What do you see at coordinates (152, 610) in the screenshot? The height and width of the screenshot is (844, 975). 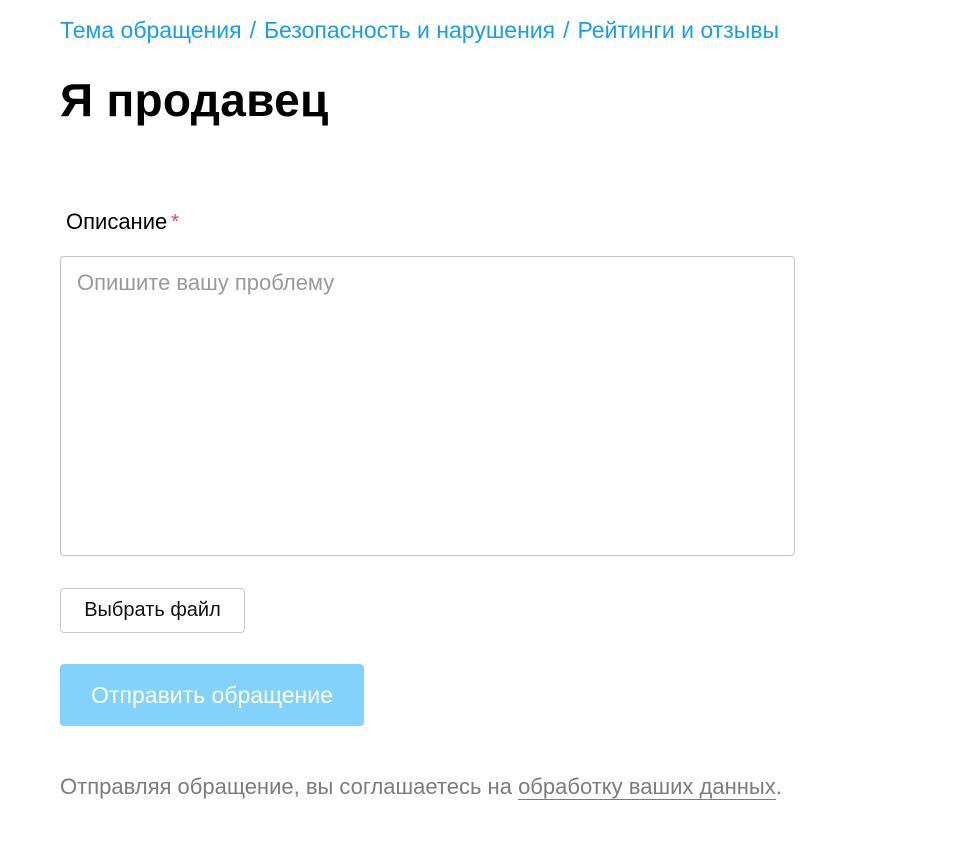 I see `choose-file-button: Выбрать файл` at bounding box center [152, 610].